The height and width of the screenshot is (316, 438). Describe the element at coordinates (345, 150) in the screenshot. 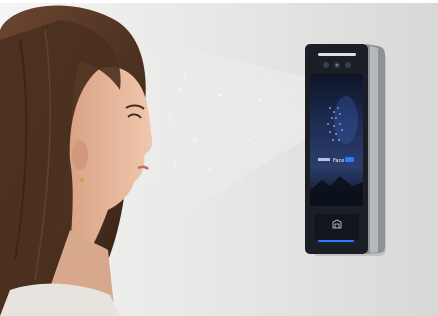

I see `face-recognition-terminal: Face` at that location.